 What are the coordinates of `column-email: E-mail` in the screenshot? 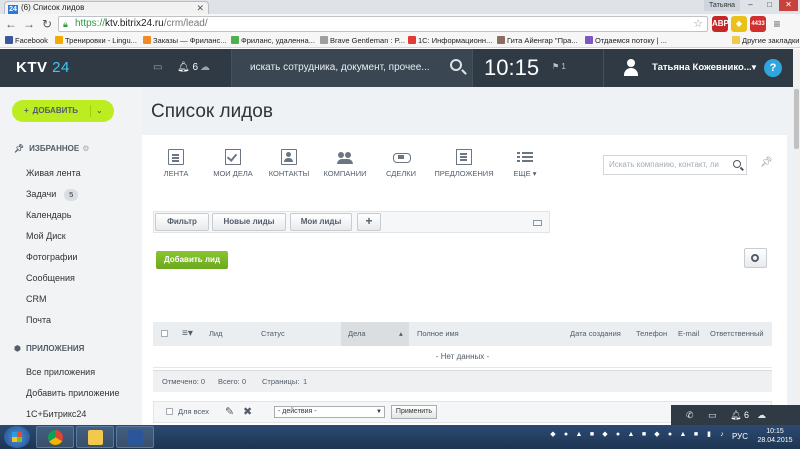 It's located at (688, 334).